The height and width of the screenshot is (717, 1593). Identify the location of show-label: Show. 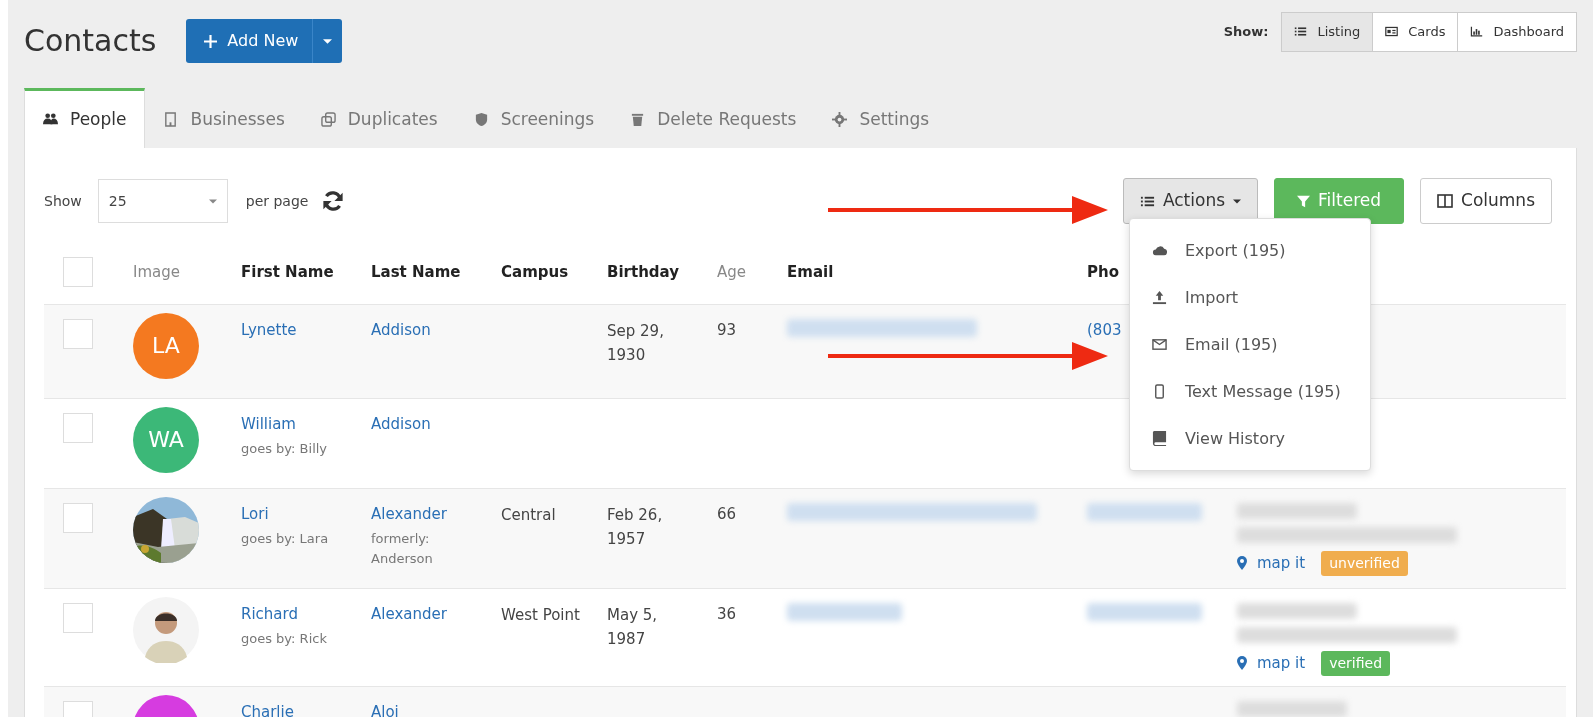
(63, 201).